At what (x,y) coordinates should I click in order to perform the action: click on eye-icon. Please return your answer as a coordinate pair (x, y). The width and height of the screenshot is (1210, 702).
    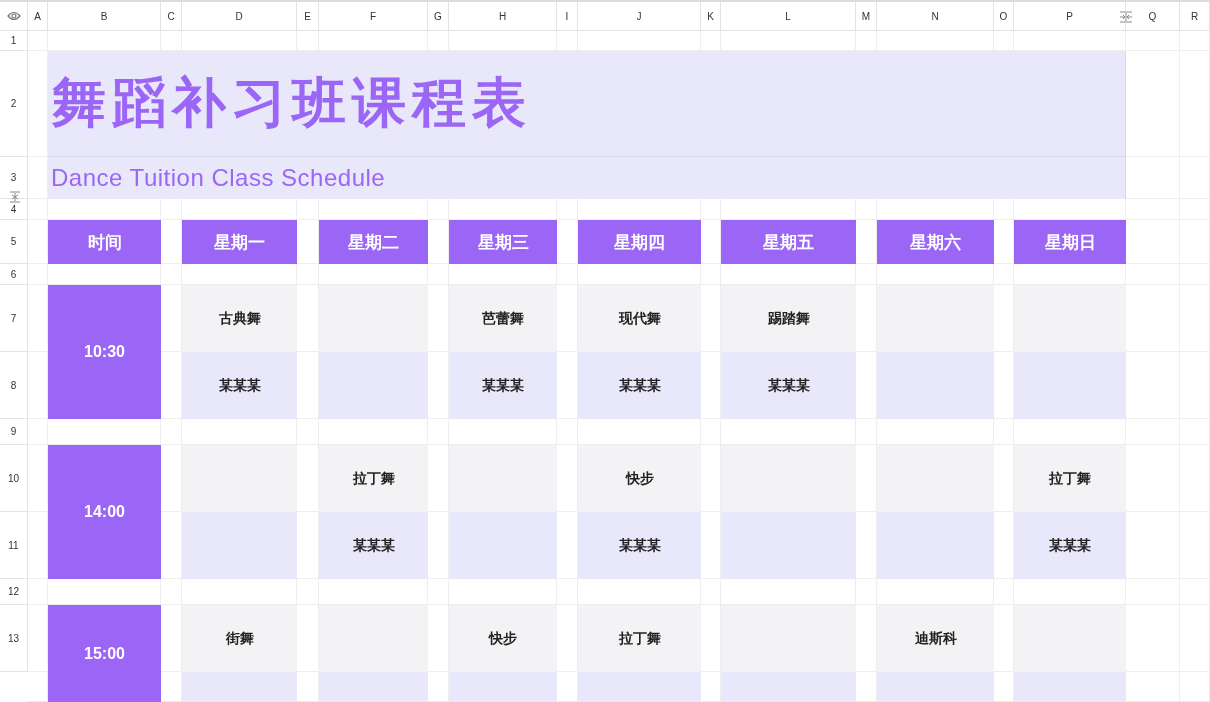
    Looking at the image, I should click on (13, 16).